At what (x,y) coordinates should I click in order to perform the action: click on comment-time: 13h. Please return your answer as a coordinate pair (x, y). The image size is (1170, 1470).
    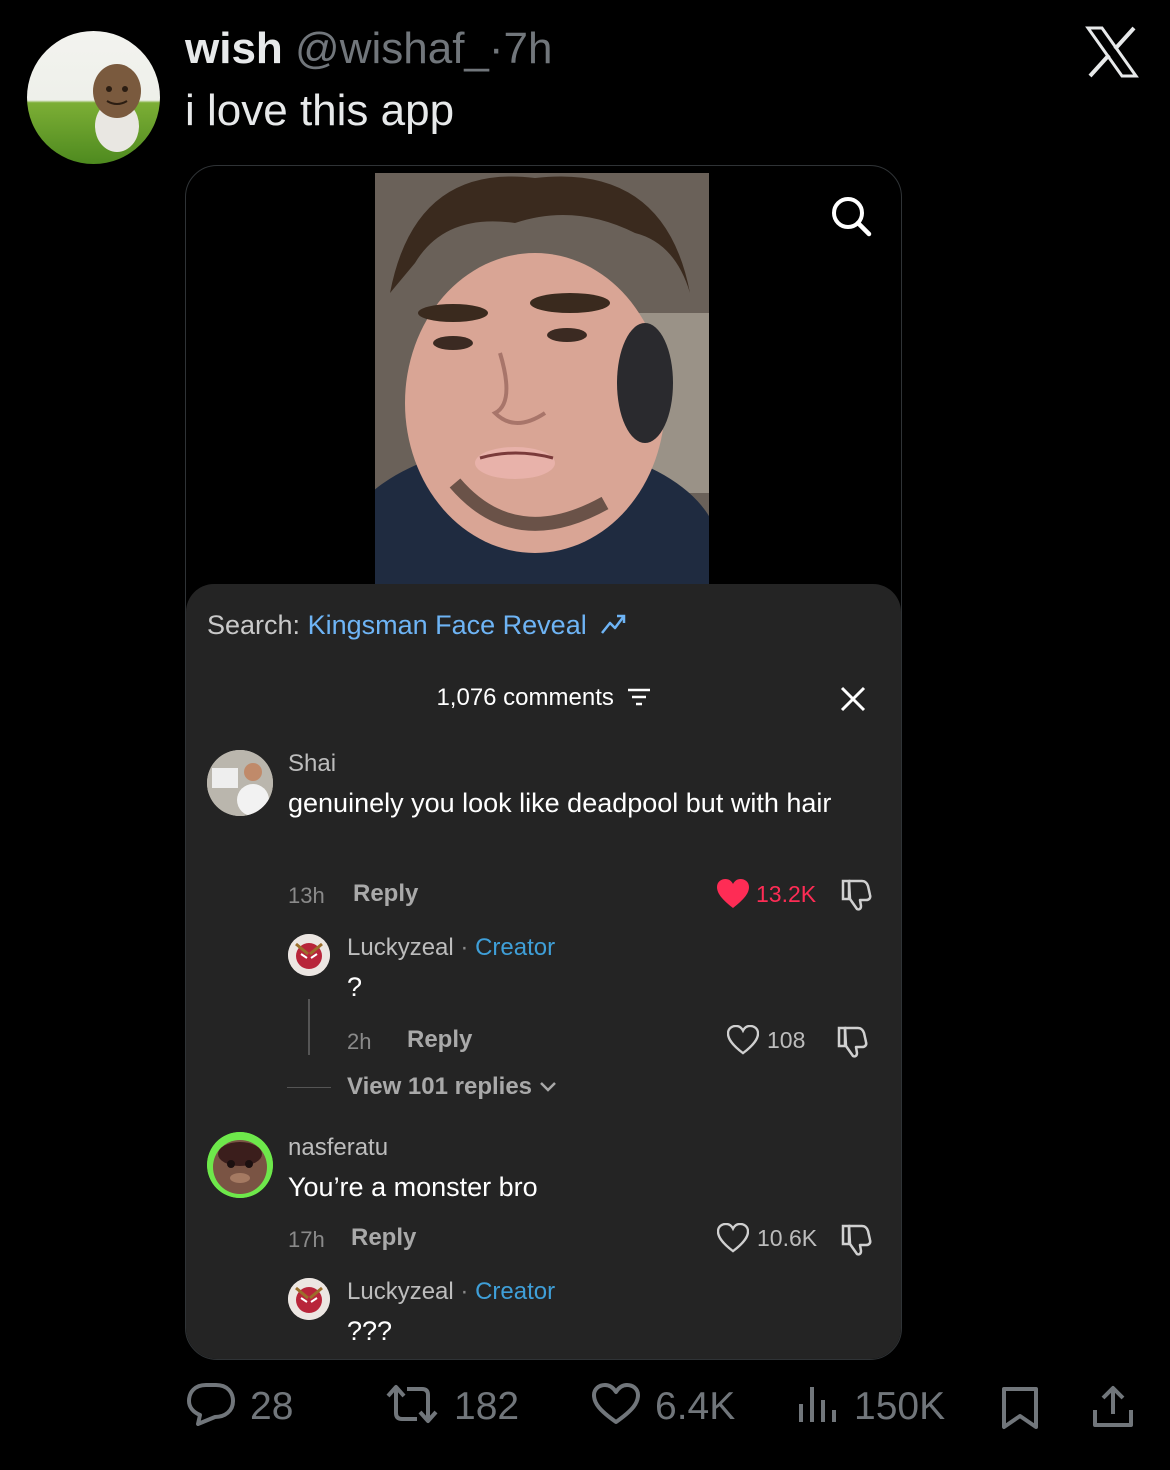
    Looking at the image, I should click on (306, 895).